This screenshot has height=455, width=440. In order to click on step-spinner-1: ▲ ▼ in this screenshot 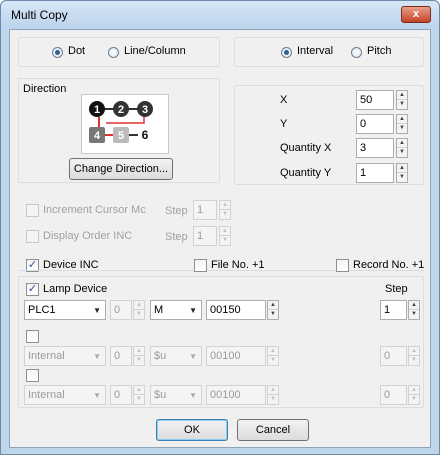, I will do `click(414, 310)`.